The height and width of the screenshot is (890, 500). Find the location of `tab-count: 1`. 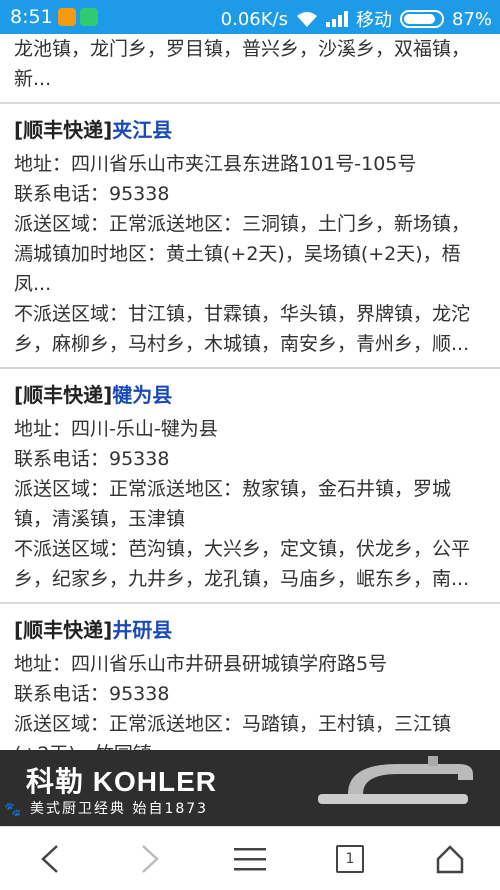

tab-count: 1 is located at coordinates (350, 858).